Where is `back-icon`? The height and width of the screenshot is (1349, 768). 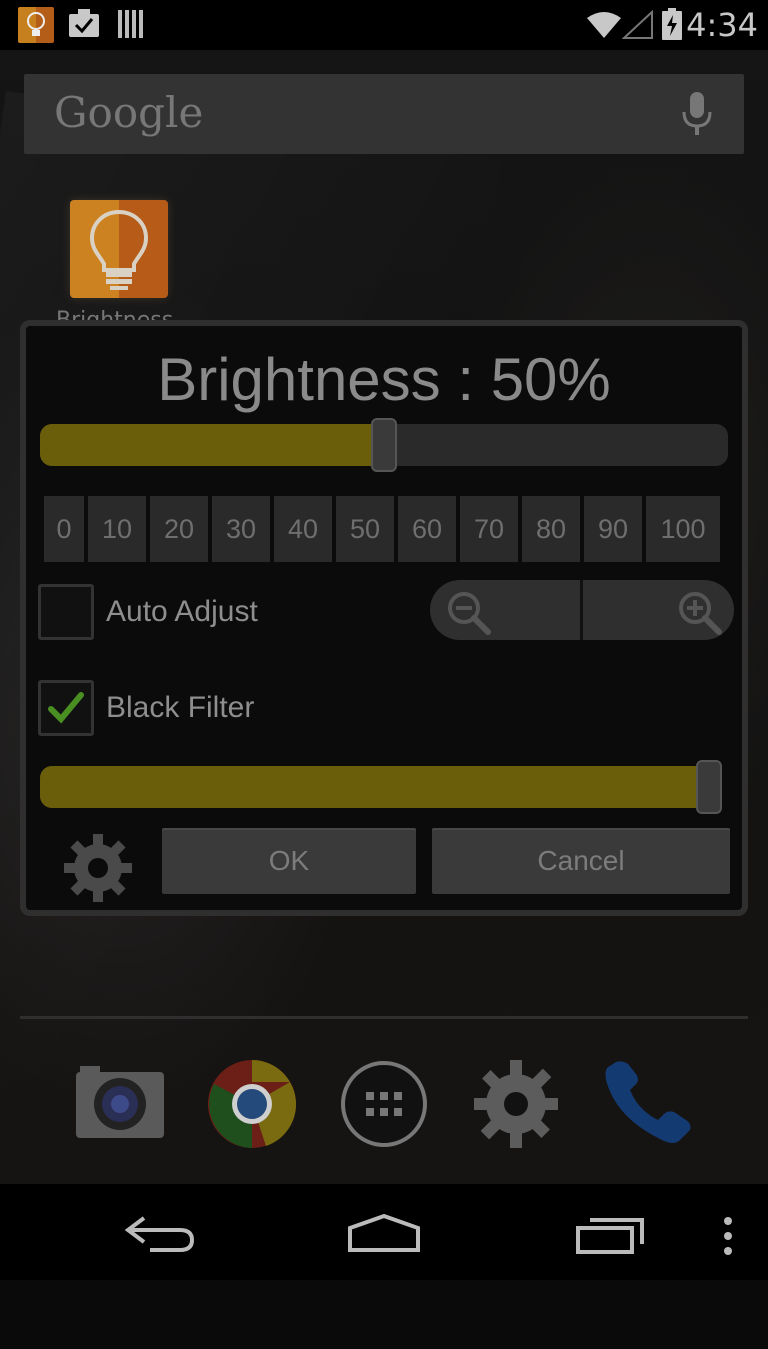
back-icon is located at coordinates (159, 1234).